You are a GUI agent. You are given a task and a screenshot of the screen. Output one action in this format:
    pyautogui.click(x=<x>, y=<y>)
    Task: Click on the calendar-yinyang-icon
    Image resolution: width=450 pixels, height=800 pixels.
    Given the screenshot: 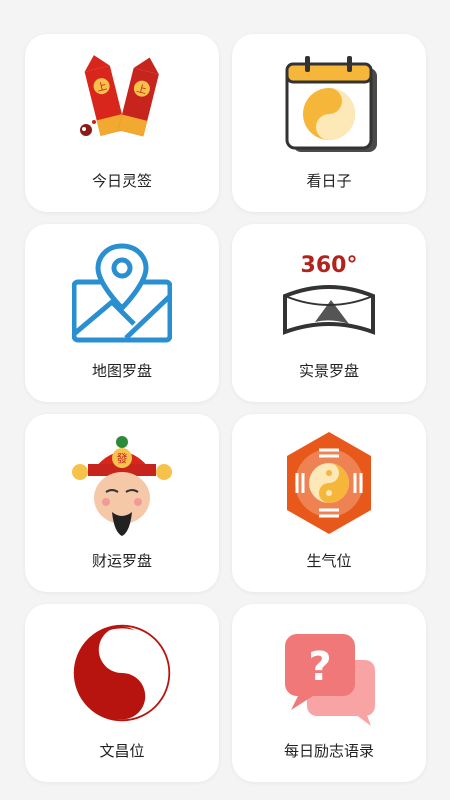 What is the action you would take?
    pyautogui.click(x=329, y=103)
    